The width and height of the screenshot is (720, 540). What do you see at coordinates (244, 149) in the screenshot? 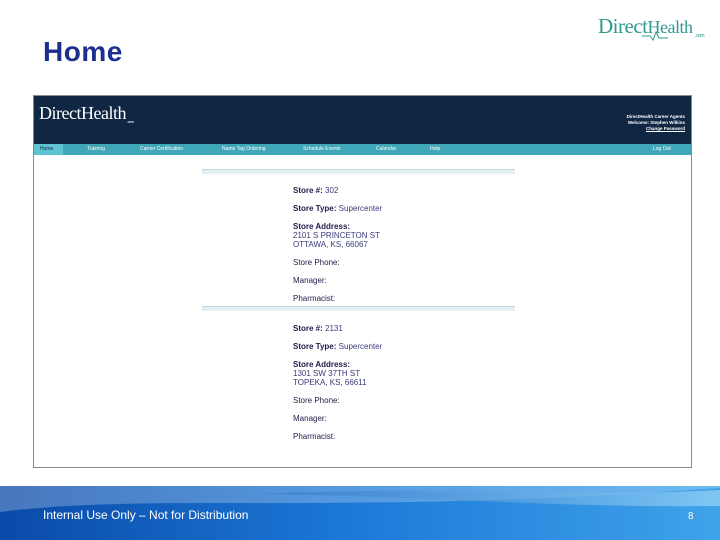
I see `nav-name-tag-ordering: Name Tag Ordering` at bounding box center [244, 149].